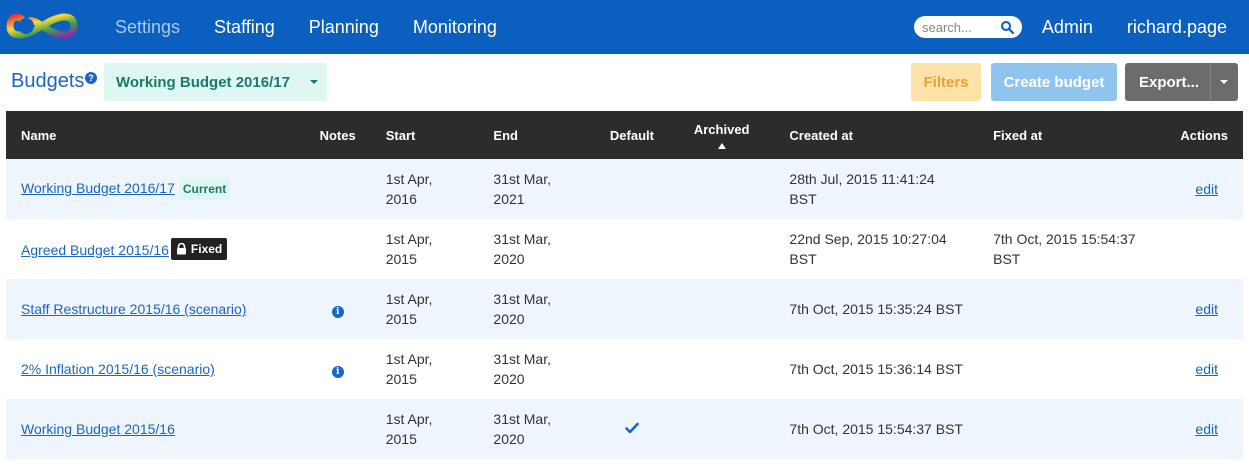 This screenshot has height=466, width=1249. I want to click on cell-name: 2% Inflation 2015/16 (scenario), so click(155, 369).